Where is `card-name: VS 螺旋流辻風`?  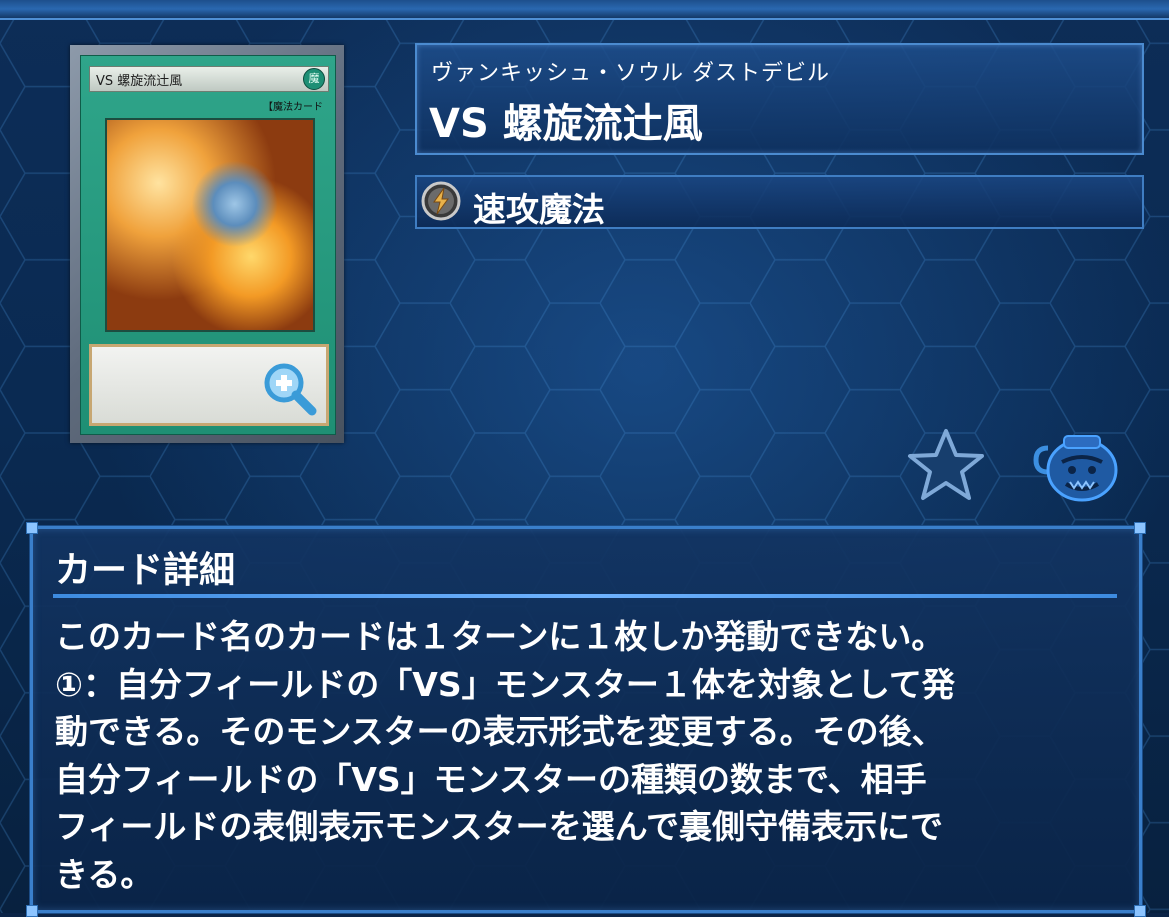
card-name: VS 螺旋流辻風 is located at coordinates (566, 124).